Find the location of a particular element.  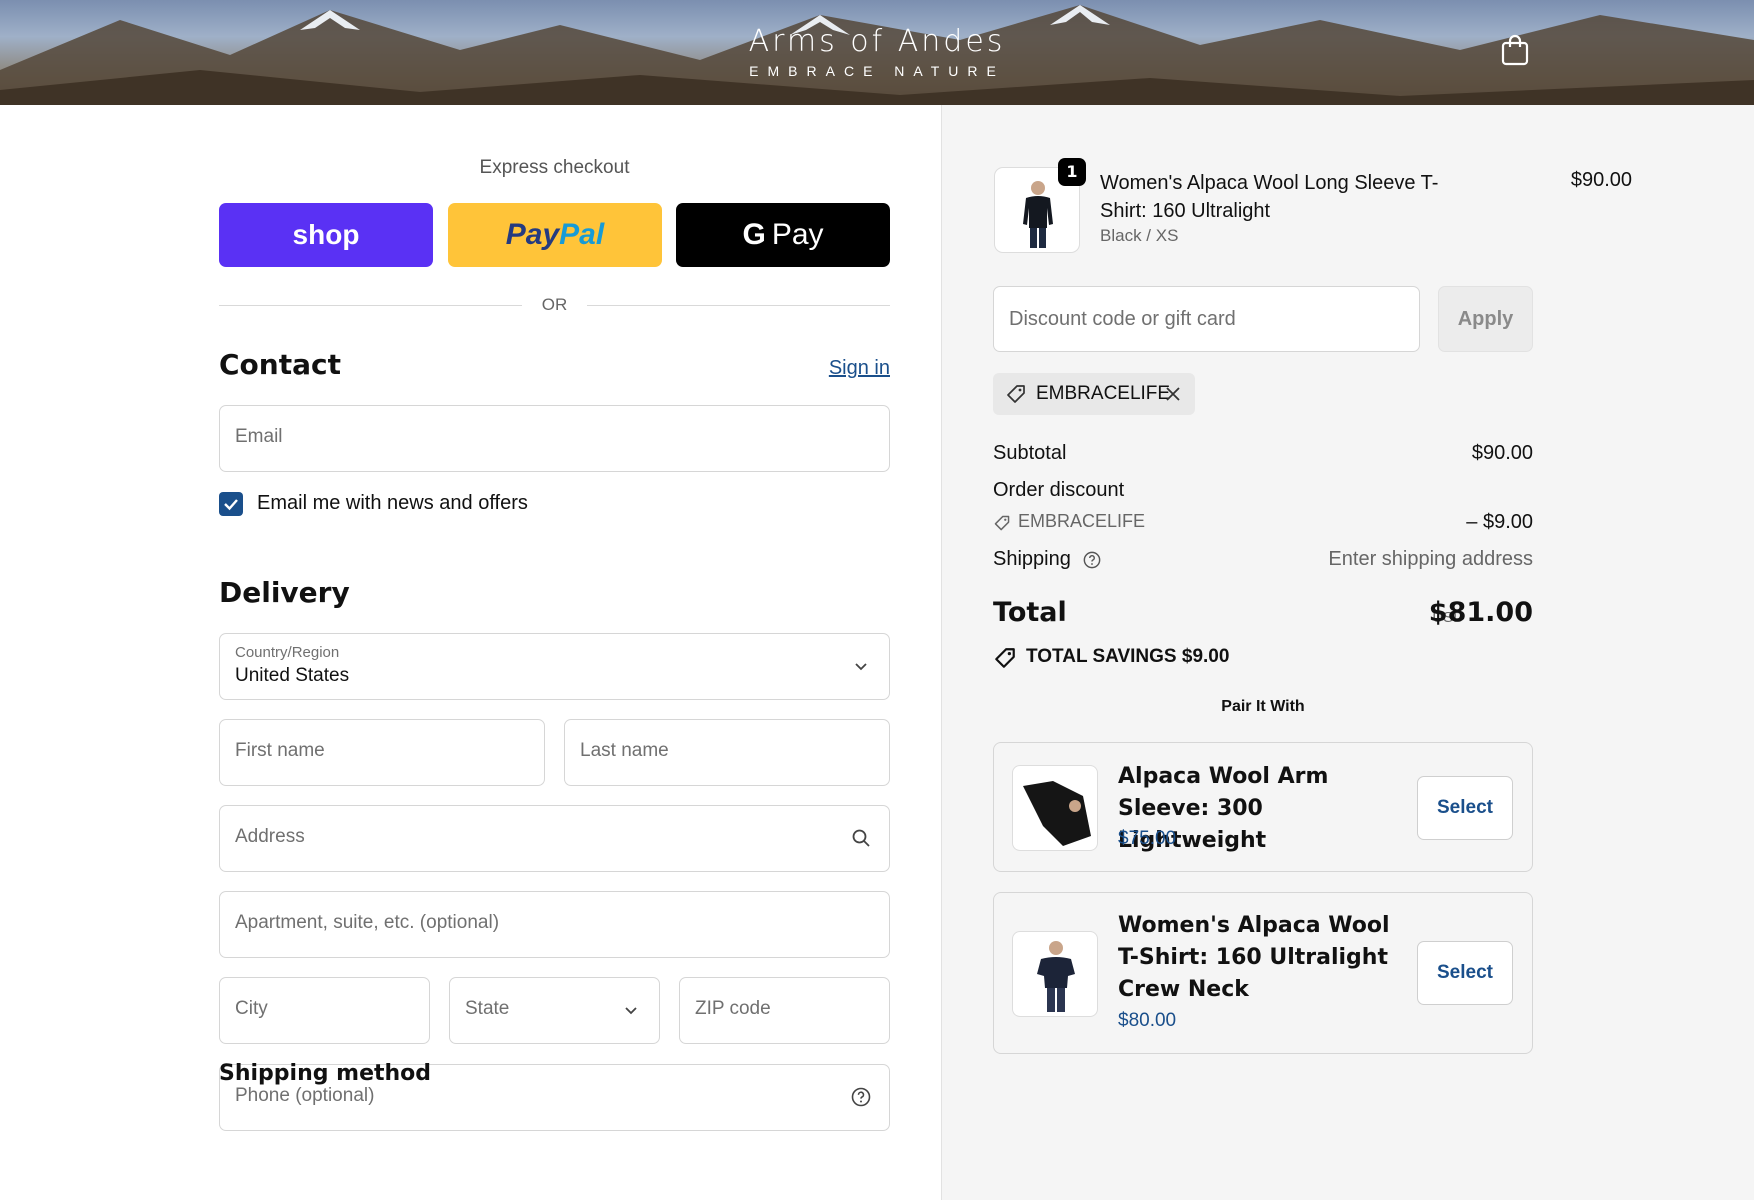

city-placeholder: City is located at coordinates (251, 1008).